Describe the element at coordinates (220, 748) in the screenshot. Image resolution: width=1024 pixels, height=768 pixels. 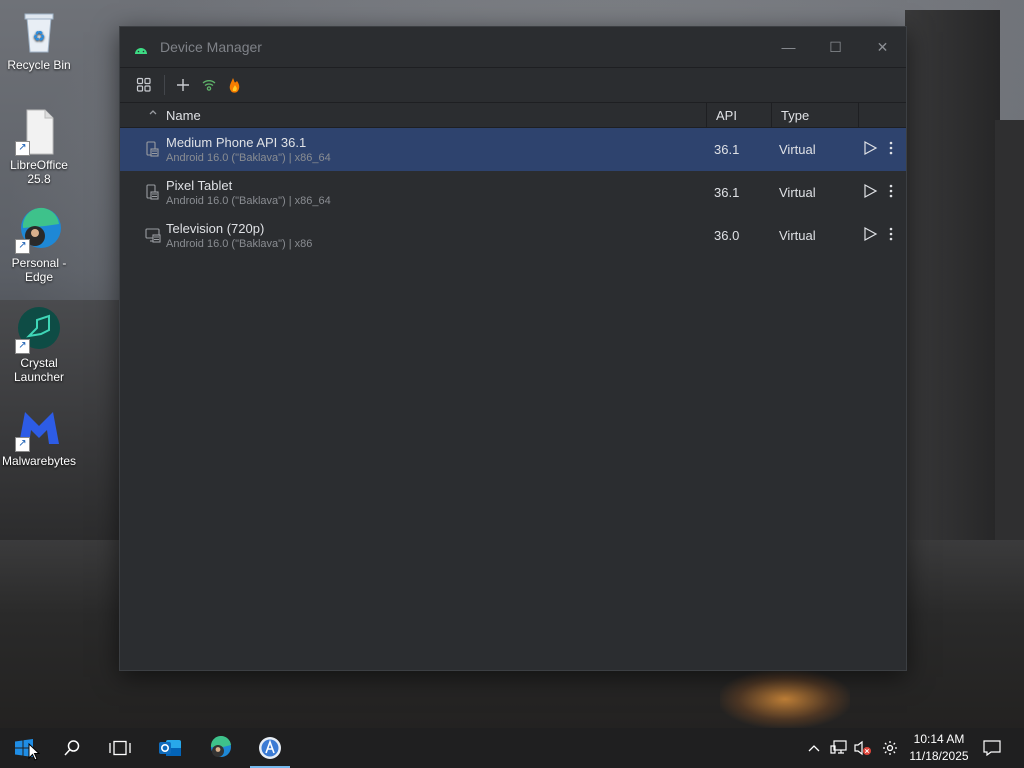
I see `edge-icon` at that location.